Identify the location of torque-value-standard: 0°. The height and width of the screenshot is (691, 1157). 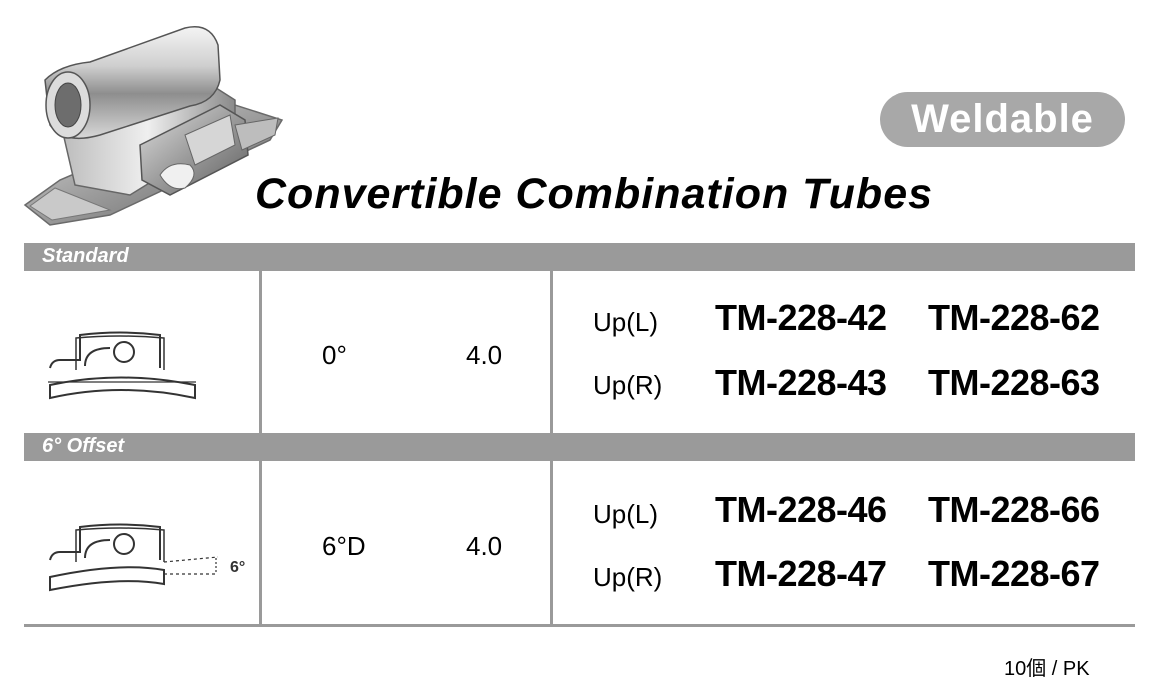
(334, 355).